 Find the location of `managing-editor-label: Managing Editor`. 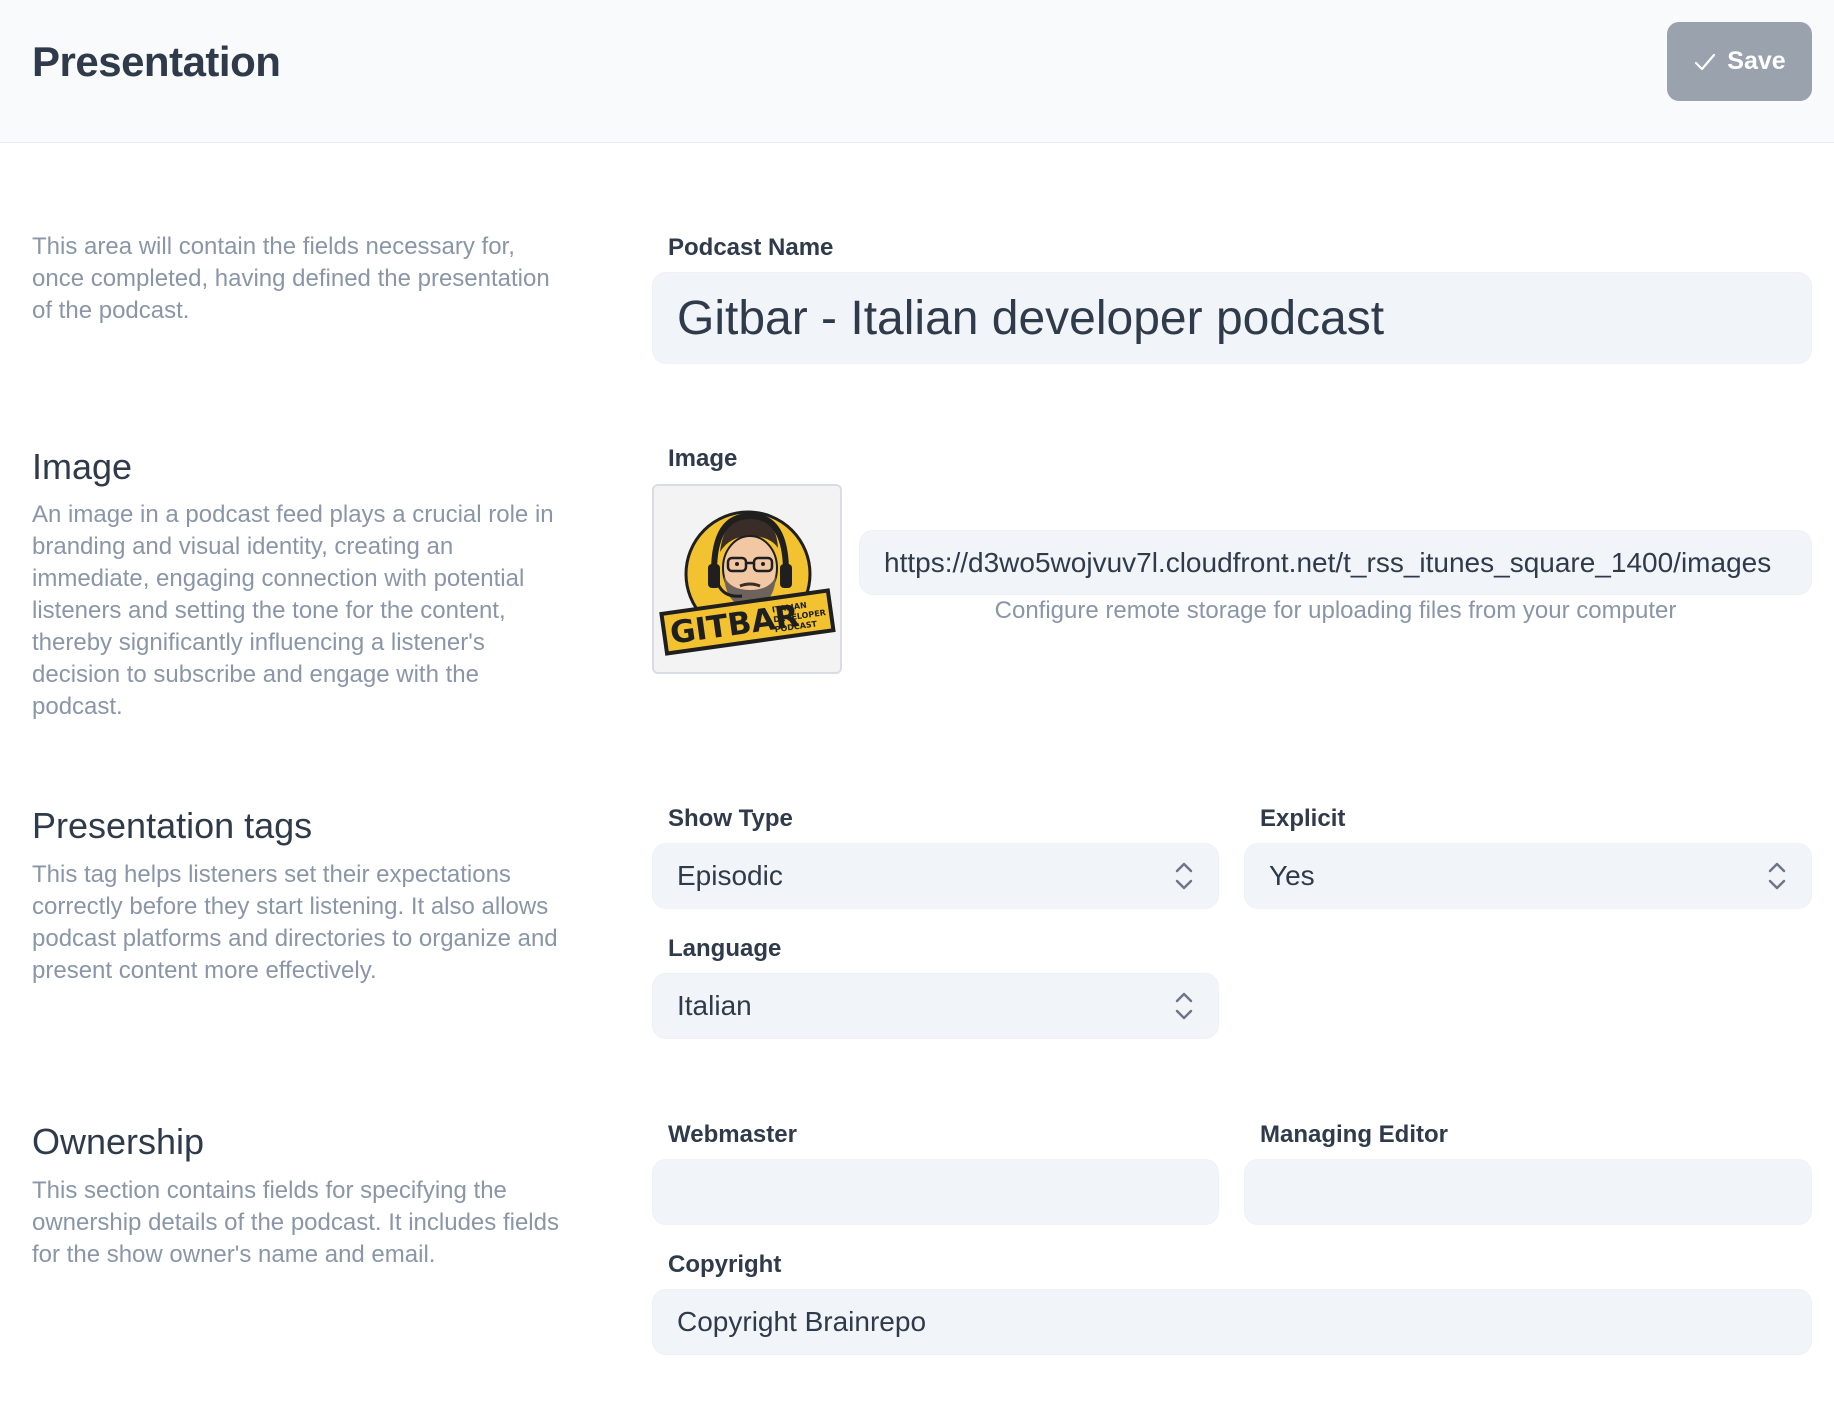

managing-editor-label: Managing Editor is located at coordinates (1354, 1134).